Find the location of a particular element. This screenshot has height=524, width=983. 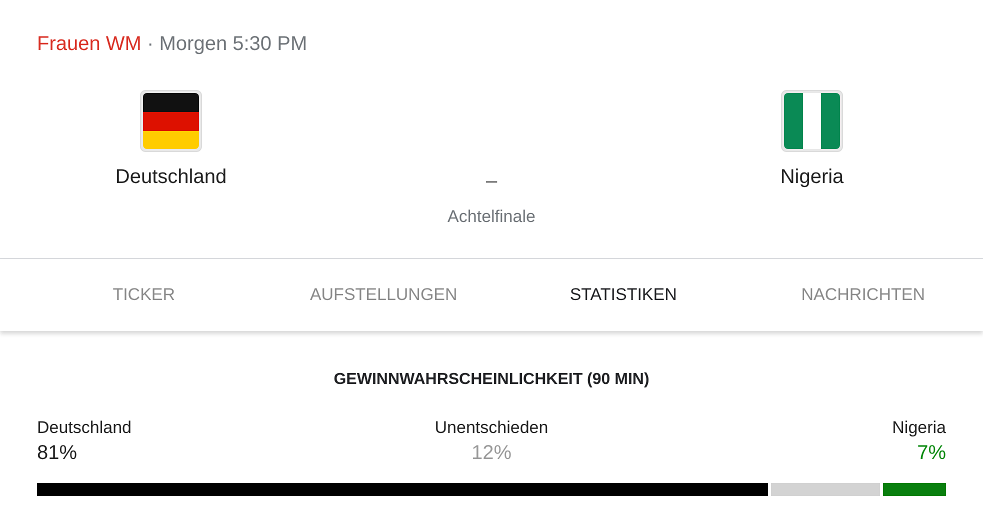

section-title: GEWINNWAHRSCHEINLICHKEIT (90 MIN) is located at coordinates (491, 380).